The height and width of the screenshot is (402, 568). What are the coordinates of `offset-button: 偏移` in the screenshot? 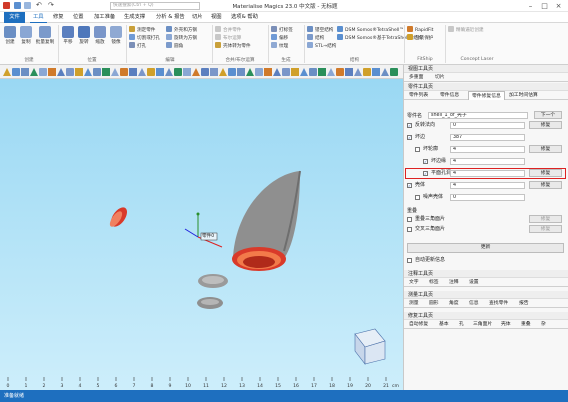 It's located at (282, 38).